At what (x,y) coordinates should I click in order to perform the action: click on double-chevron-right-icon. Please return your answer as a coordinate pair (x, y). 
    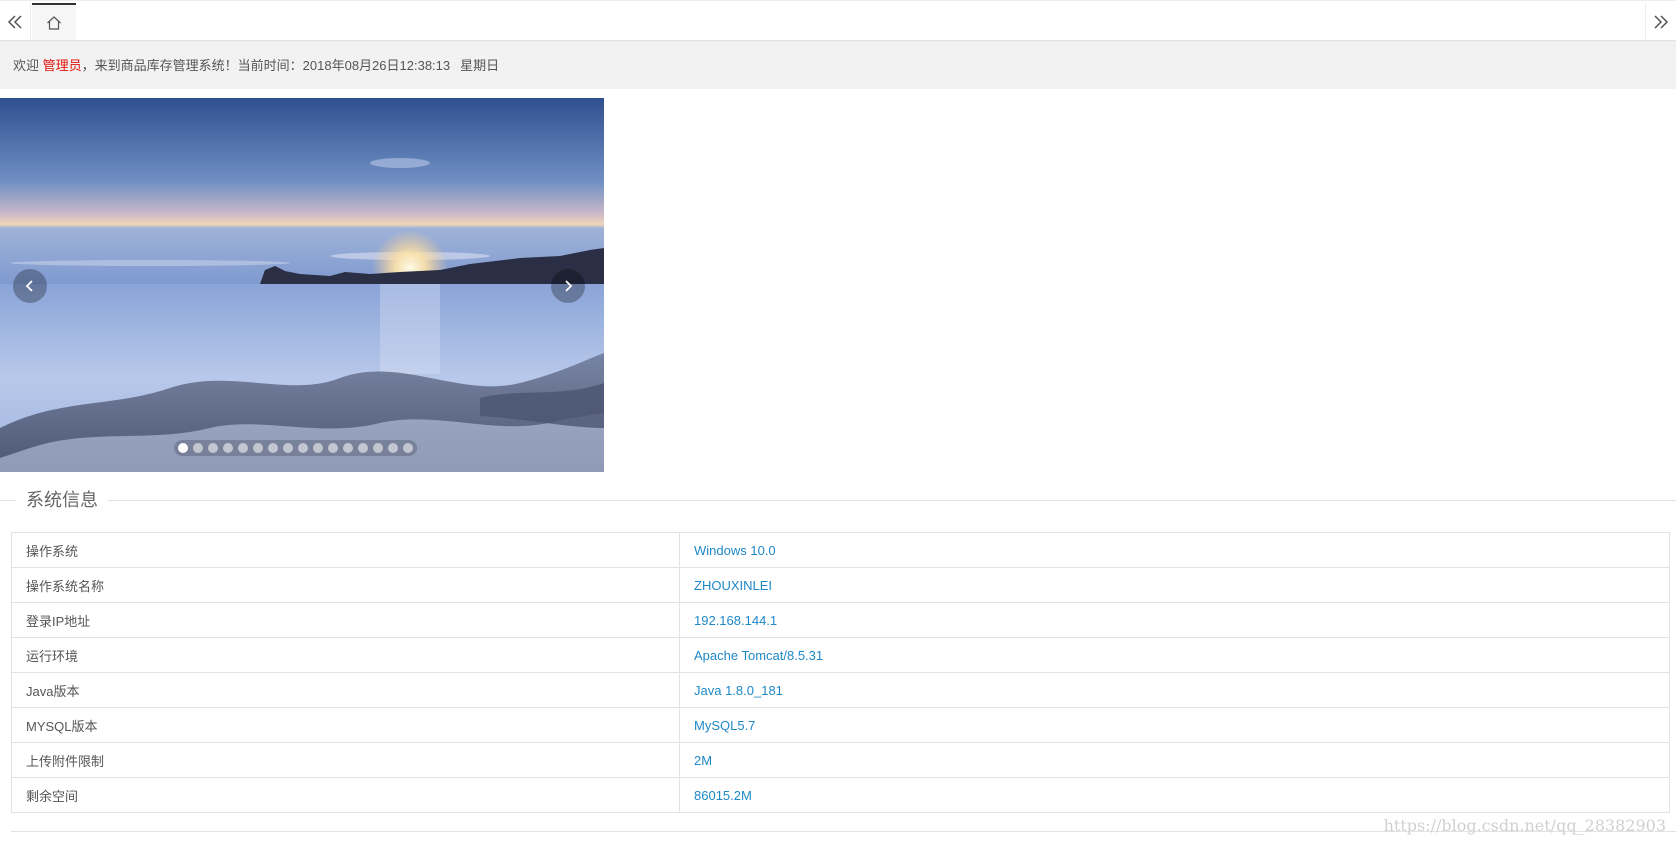
    Looking at the image, I should click on (1661, 21).